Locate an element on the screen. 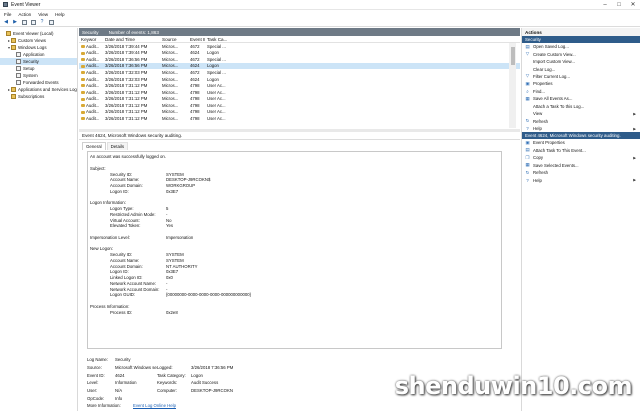 This screenshot has height=411, width=640. cell-date-time: 3/26/2018 7:36:56 PM is located at coordinates (126, 66).